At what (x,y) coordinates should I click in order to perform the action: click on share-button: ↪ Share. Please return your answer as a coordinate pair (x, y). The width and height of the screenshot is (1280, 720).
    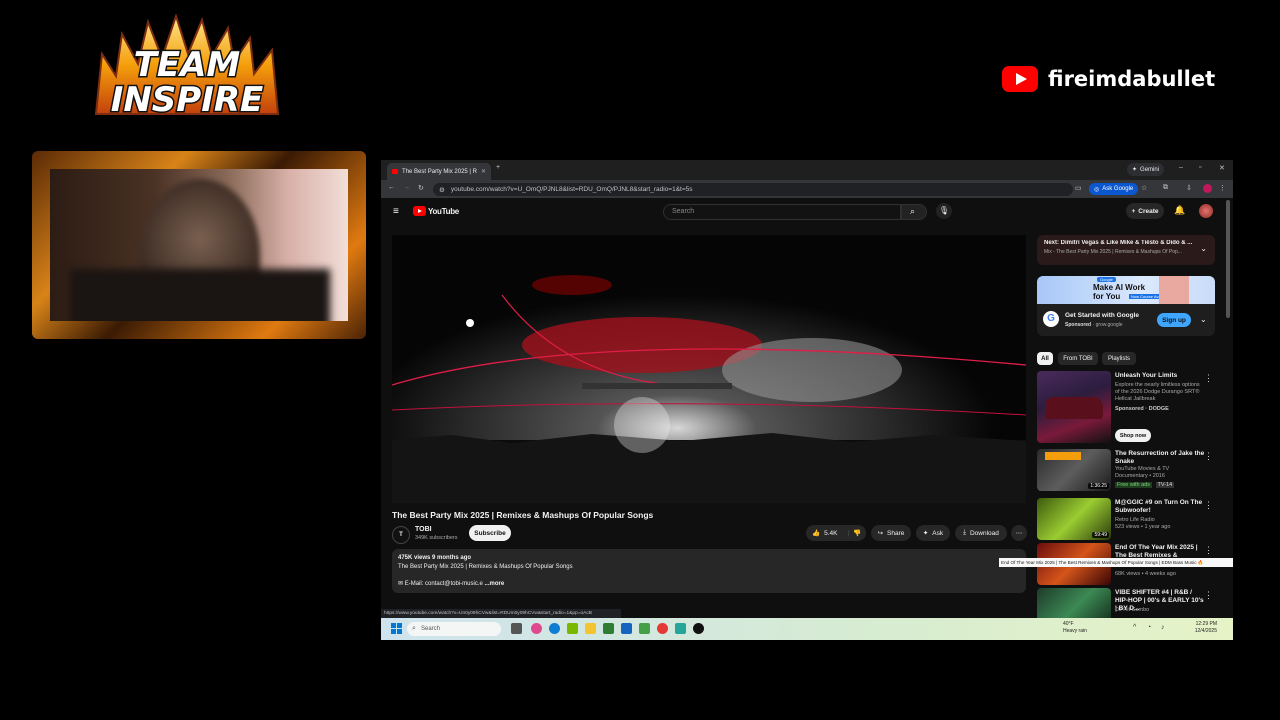
    Looking at the image, I should click on (891, 533).